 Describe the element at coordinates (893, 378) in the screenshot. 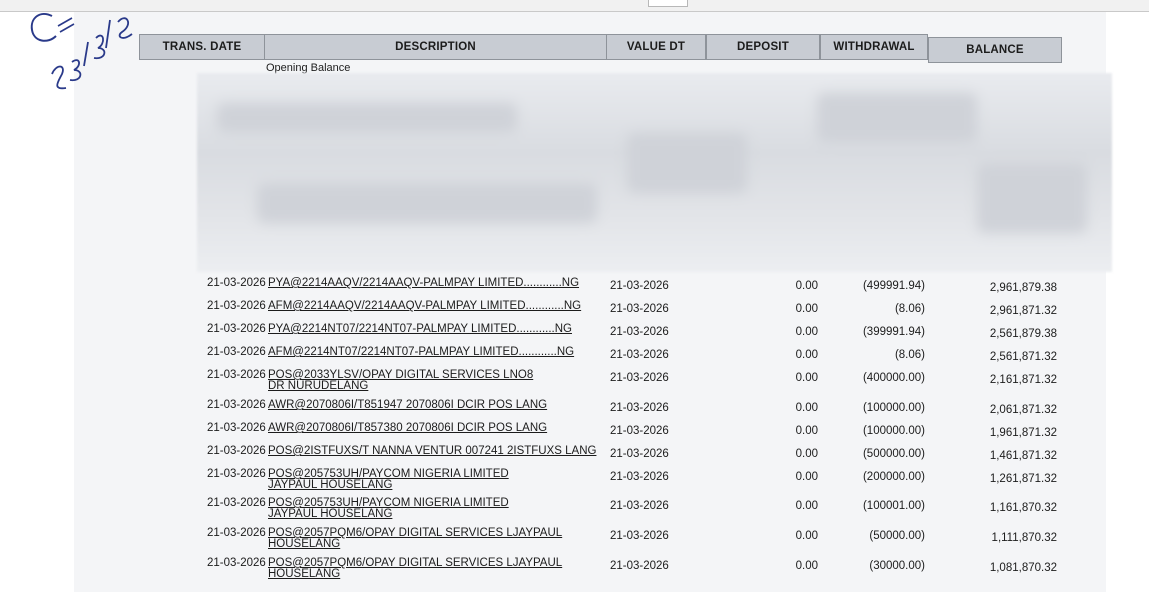

I see `row-withdrawal: (400000.00)` at that location.